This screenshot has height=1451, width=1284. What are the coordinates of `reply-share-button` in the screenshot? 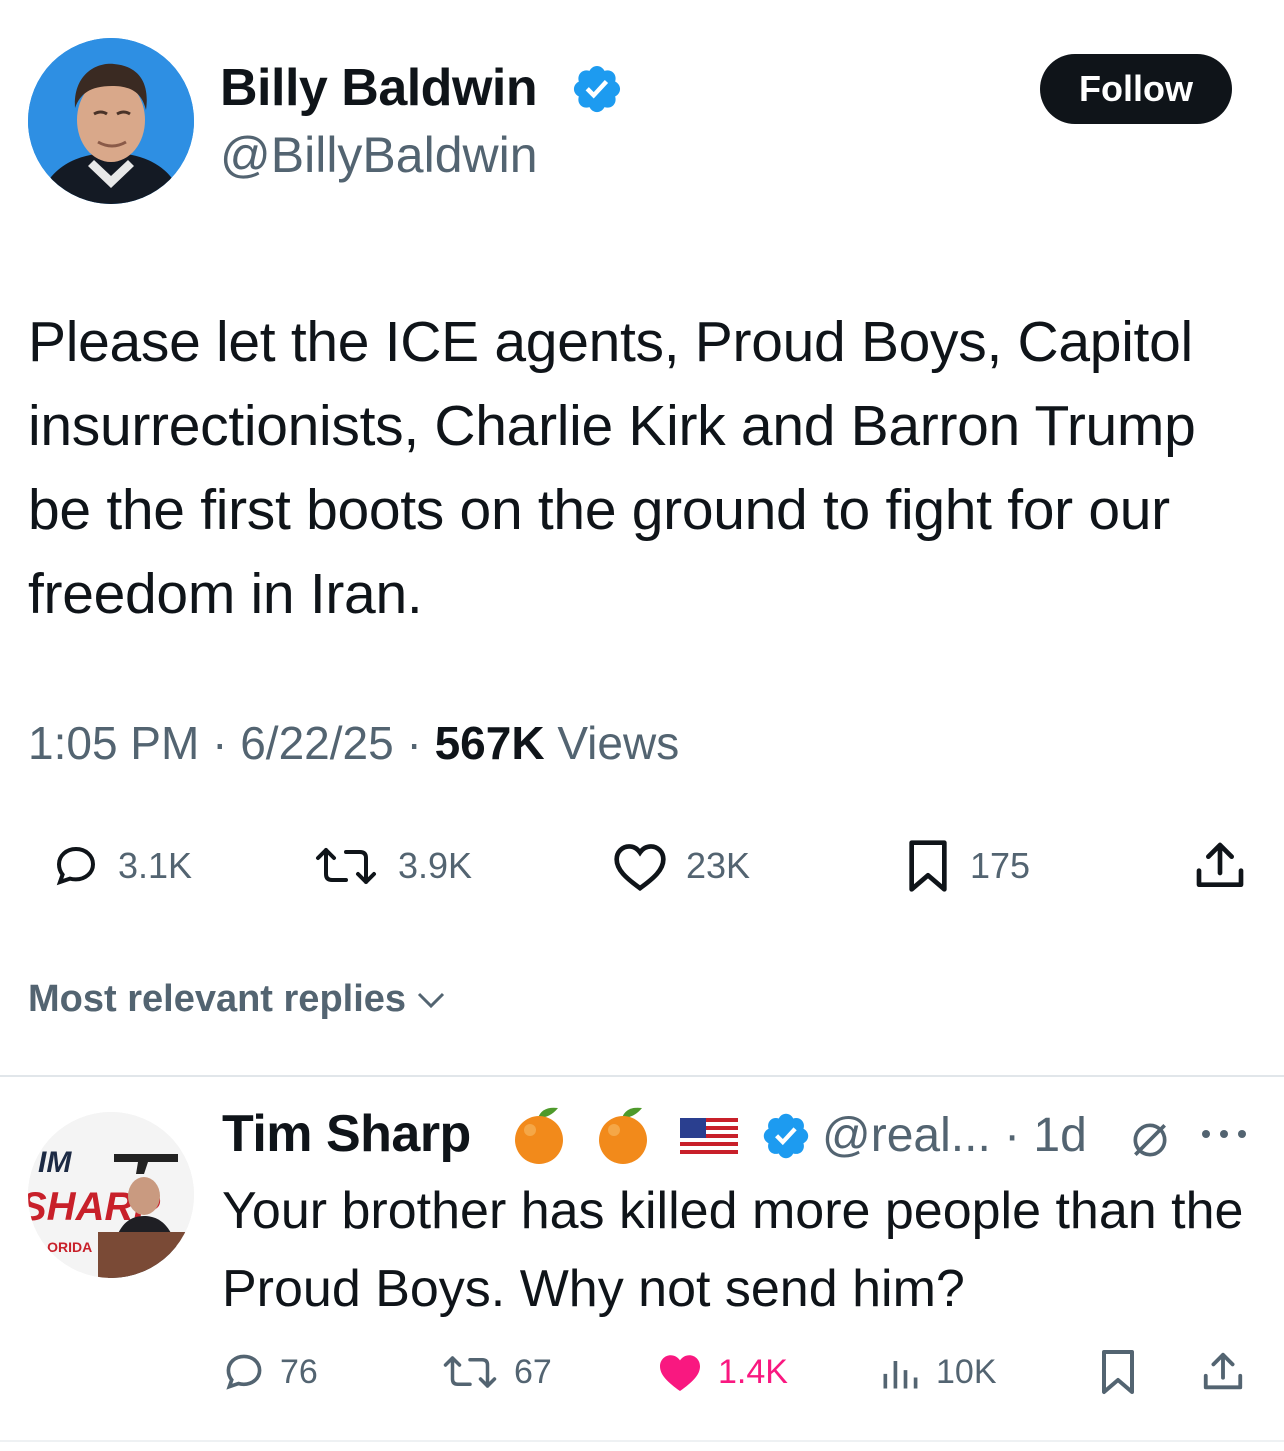 It's located at (1223, 1372).